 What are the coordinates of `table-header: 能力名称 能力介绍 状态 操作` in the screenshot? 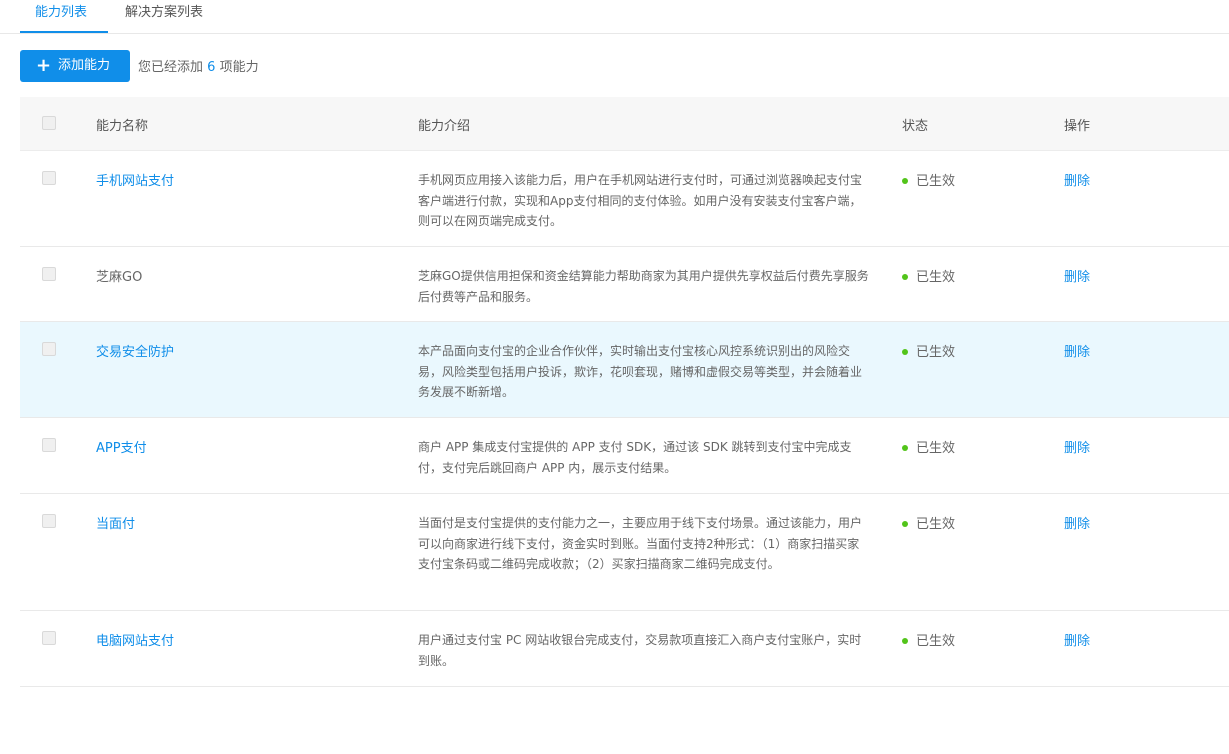 It's located at (624, 124).